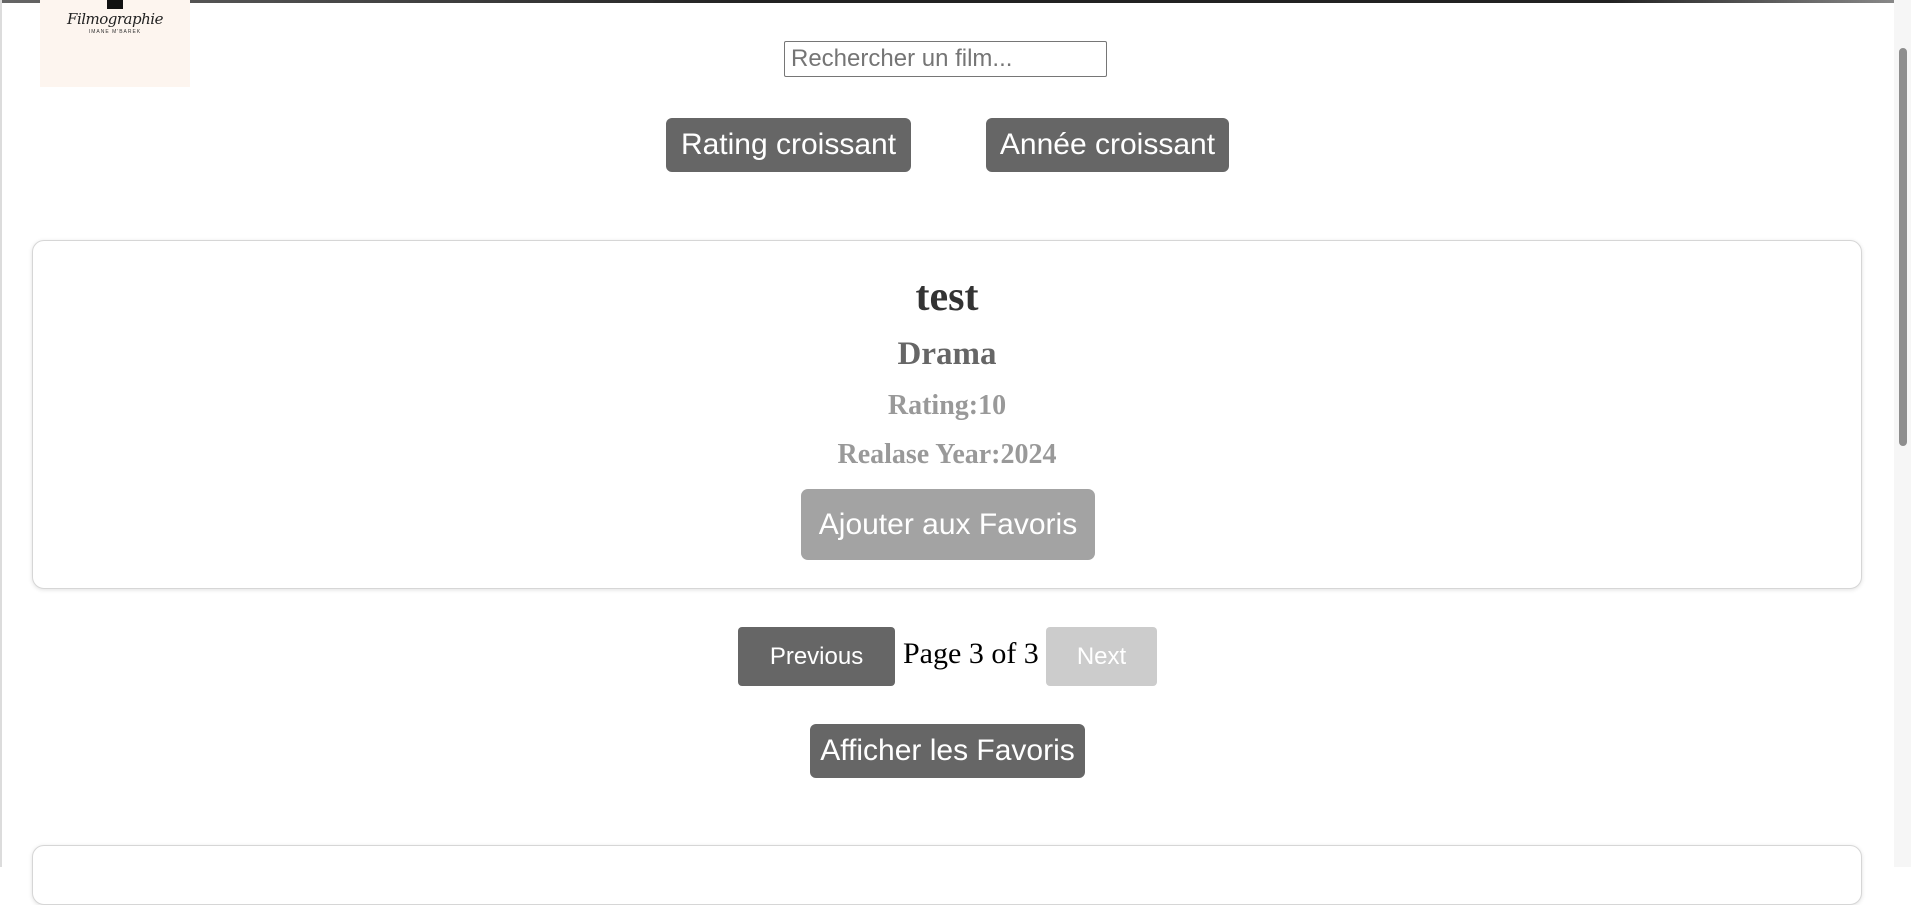 This screenshot has height=905, width=1911. What do you see at coordinates (947, 297) in the screenshot?
I see `movie-title: test` at bounding box center [947, 297].